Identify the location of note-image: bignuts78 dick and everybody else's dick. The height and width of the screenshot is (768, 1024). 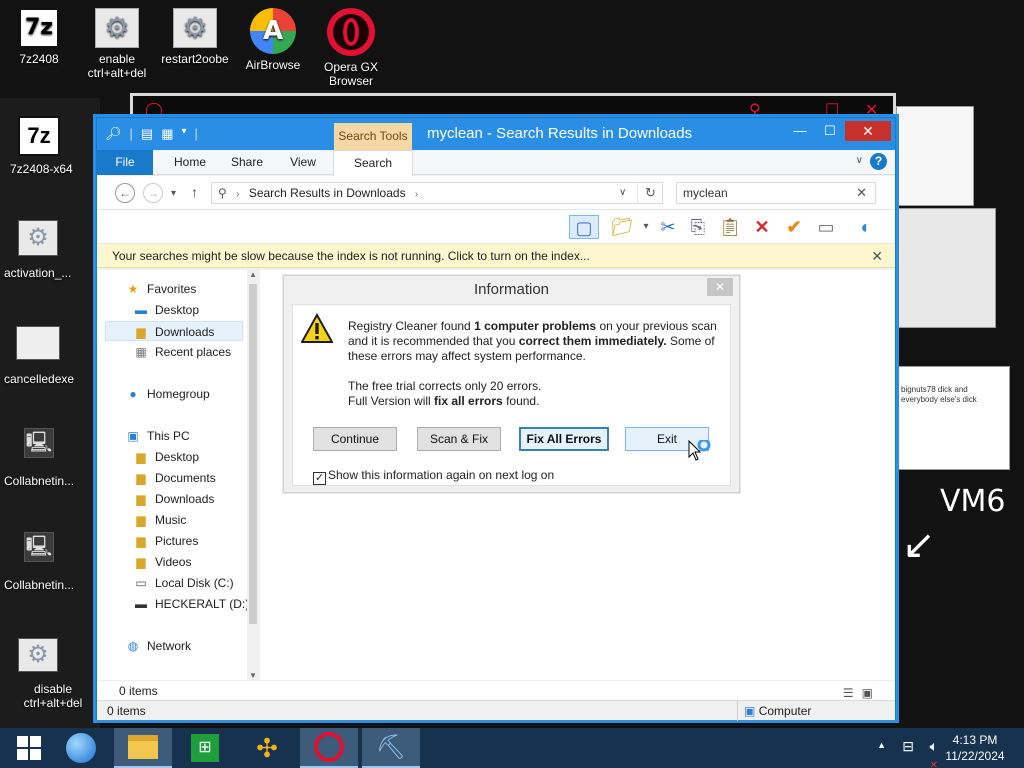
(953, 418).